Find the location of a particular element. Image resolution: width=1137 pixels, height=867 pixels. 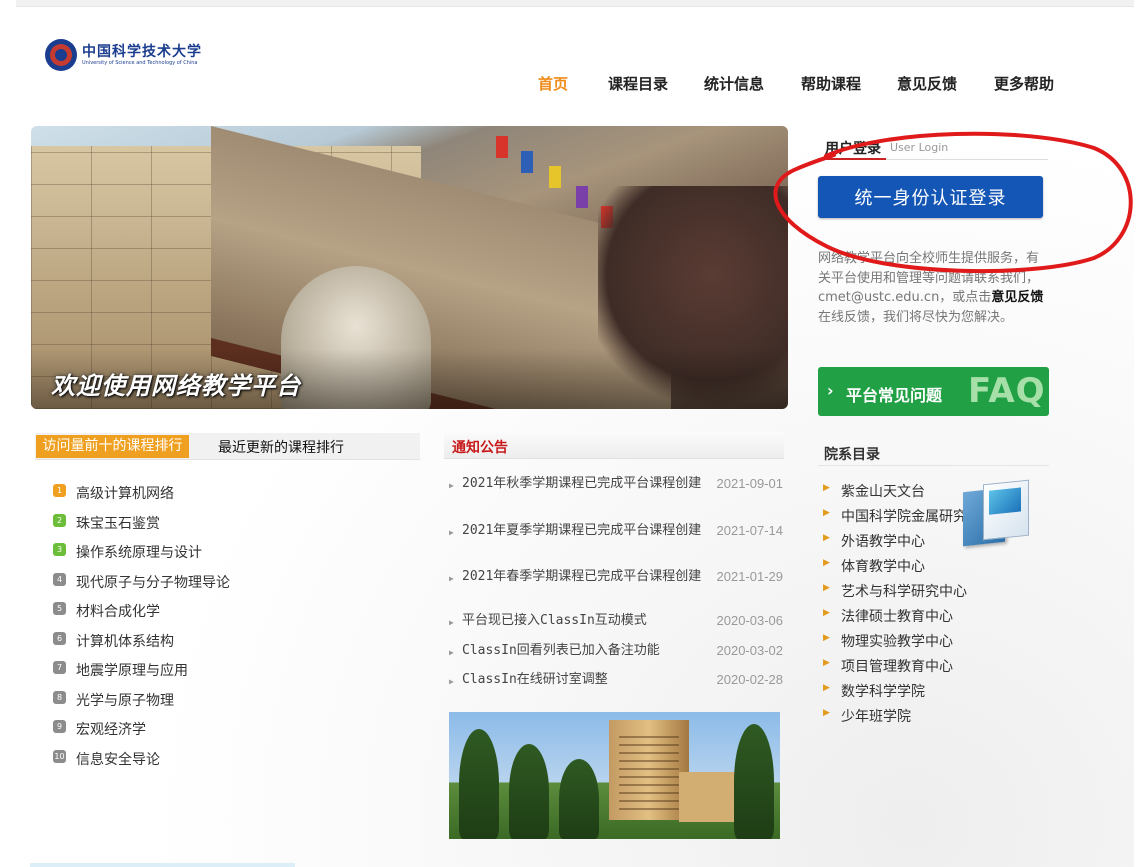

rank-number-badge: 3 is located at coordinates (59, 549).